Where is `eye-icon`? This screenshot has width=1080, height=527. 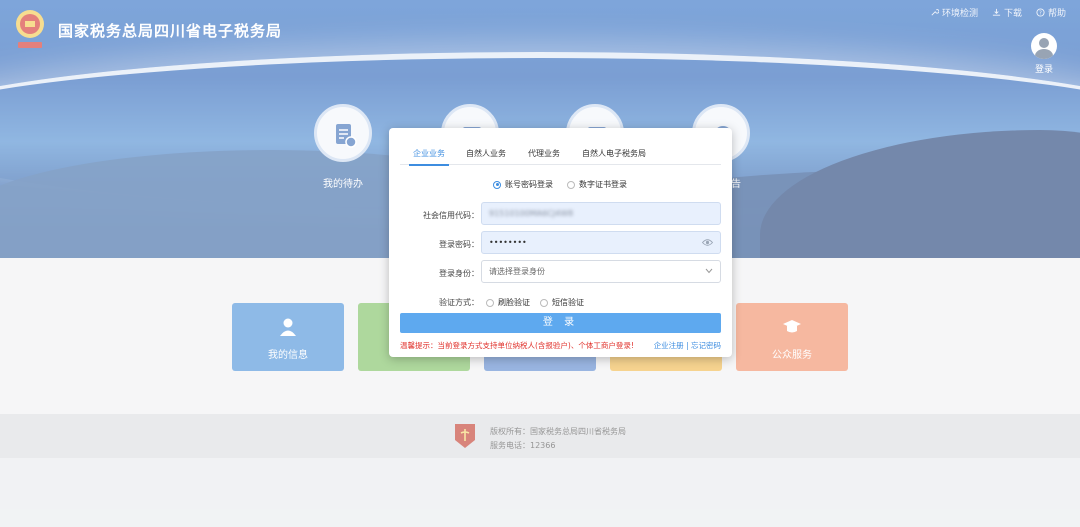 eye-icon is located at coordinates (707, 242).